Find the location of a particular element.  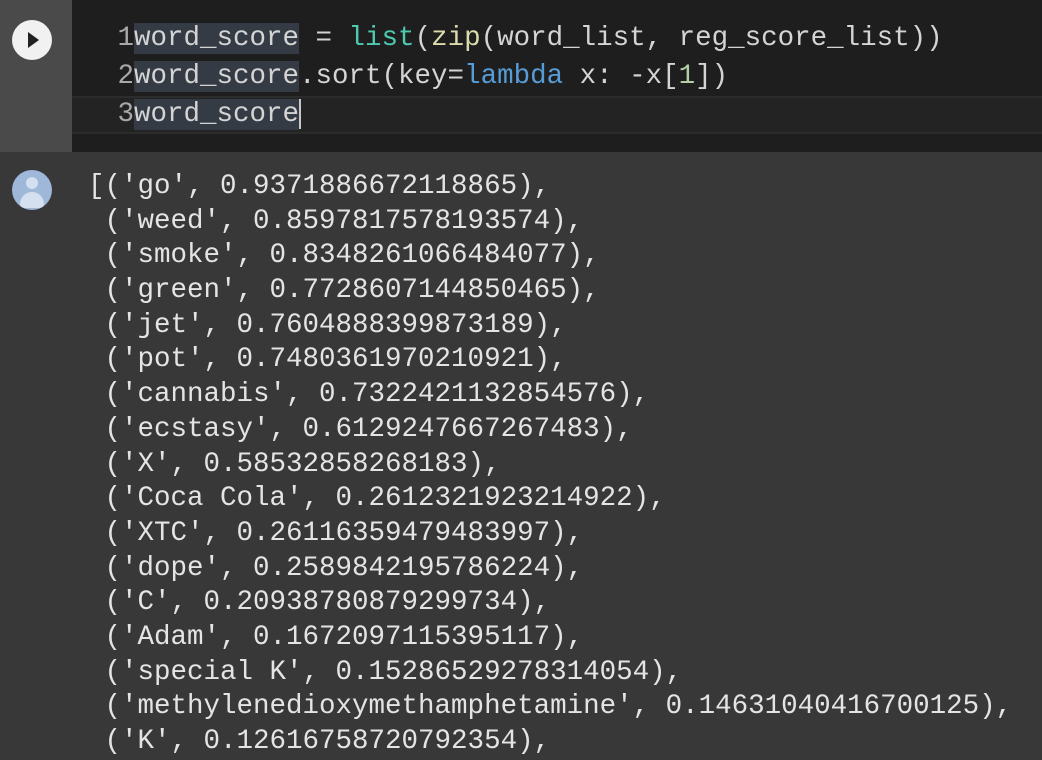

output-line: ('jet', 0.7604888399873189), is located at coordinates (327, 325).